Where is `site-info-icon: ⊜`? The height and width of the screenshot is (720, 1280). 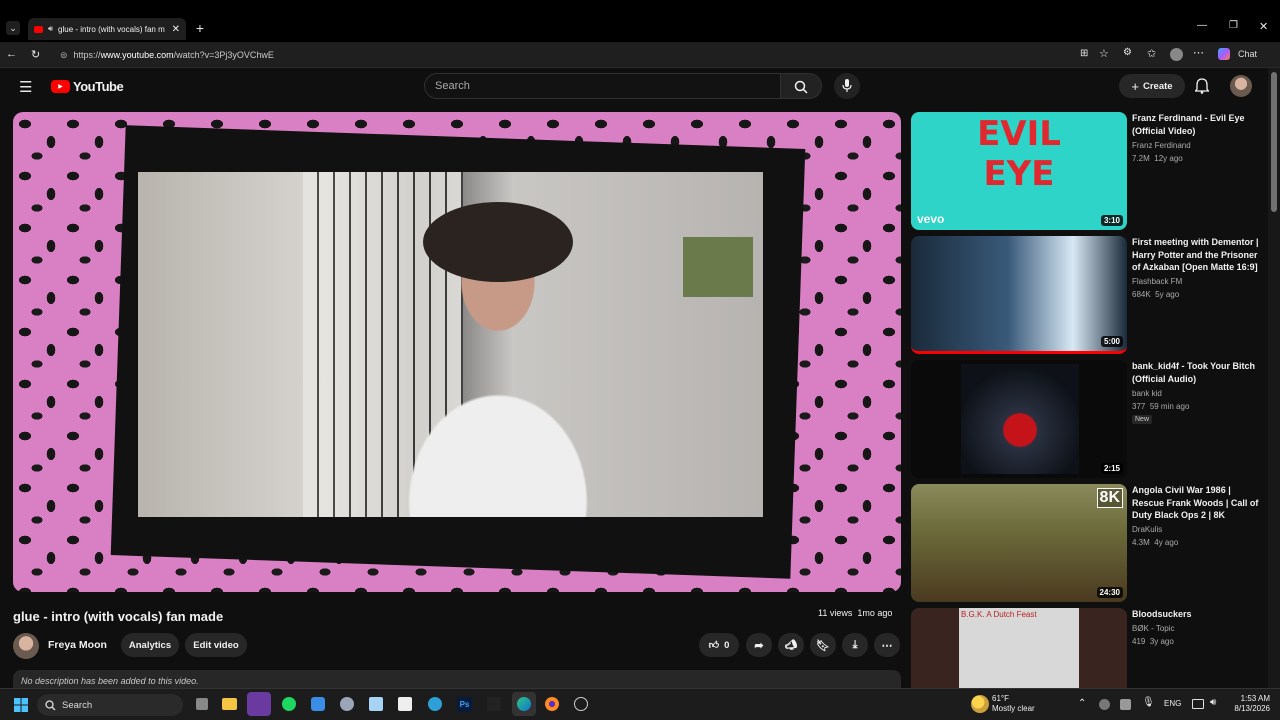
site-info-icon: ⊜ is located at coordinates (64, 55).